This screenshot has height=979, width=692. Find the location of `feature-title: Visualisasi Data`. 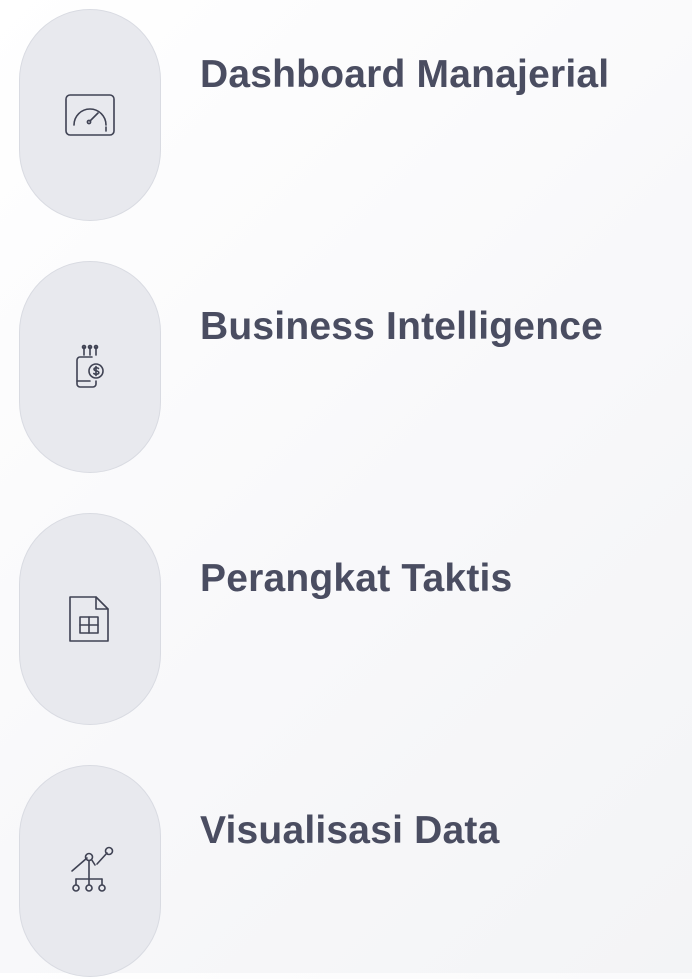

feature-title: Visualisasi Data is located at coordinates (350, 830).